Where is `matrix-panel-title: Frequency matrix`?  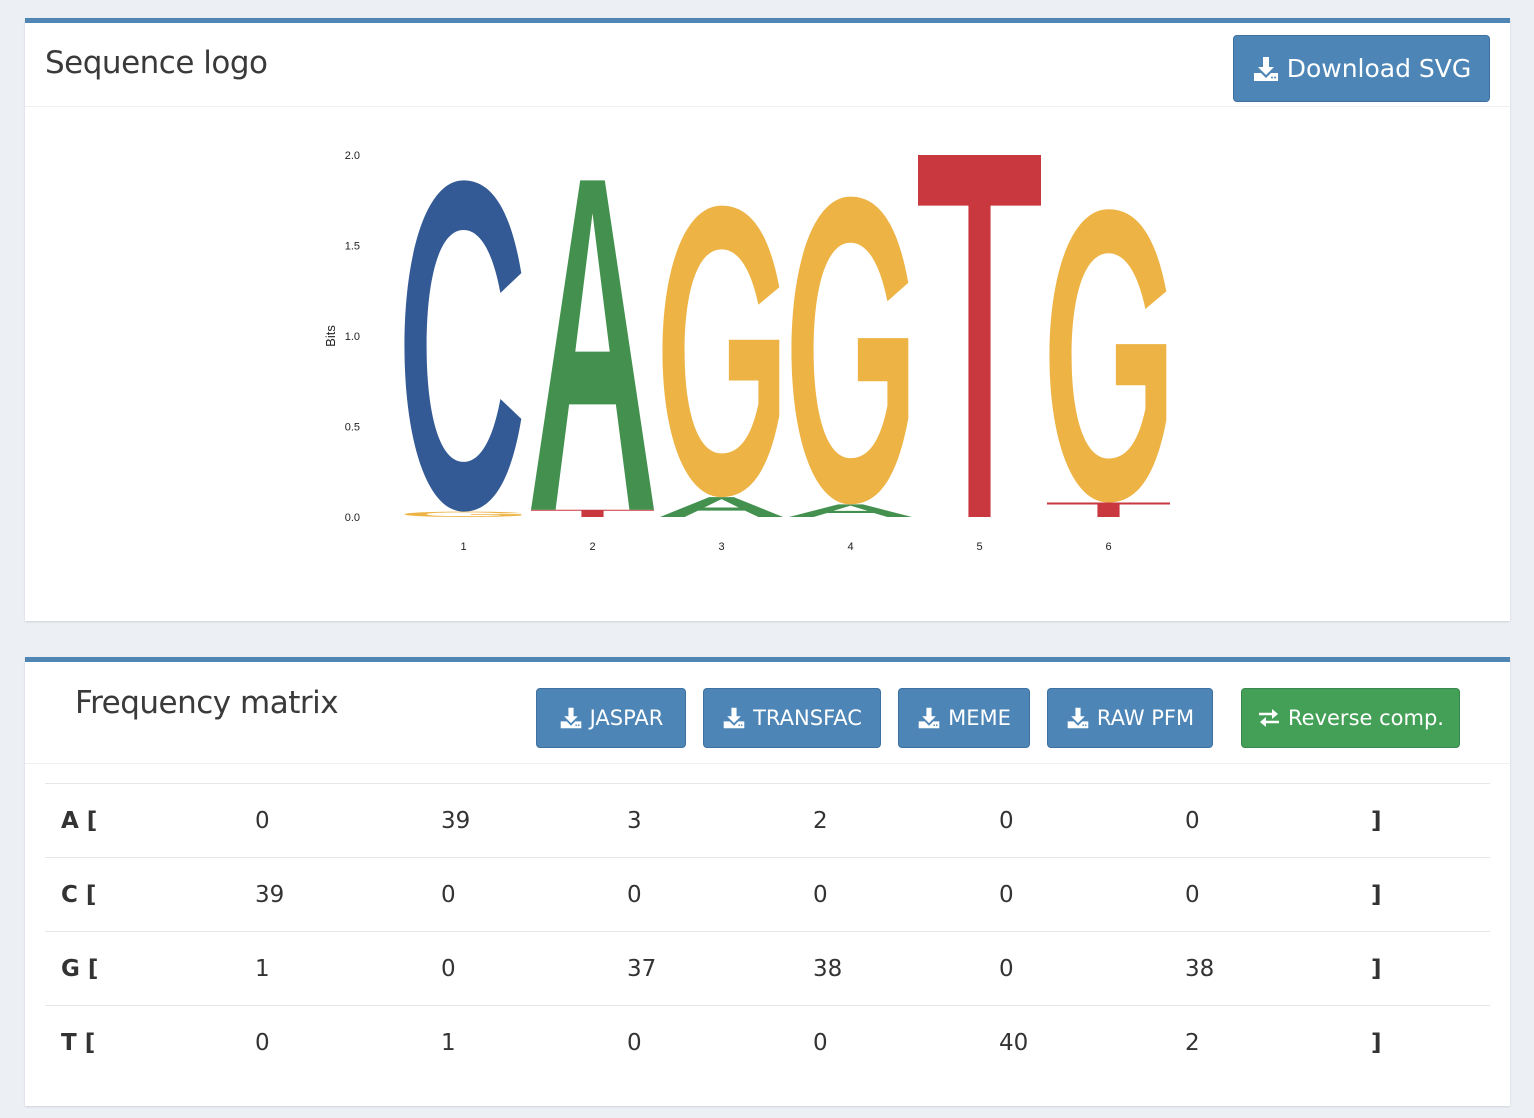
matrix-panel-title: Frequency matrix is located at coordinates (207, 703).